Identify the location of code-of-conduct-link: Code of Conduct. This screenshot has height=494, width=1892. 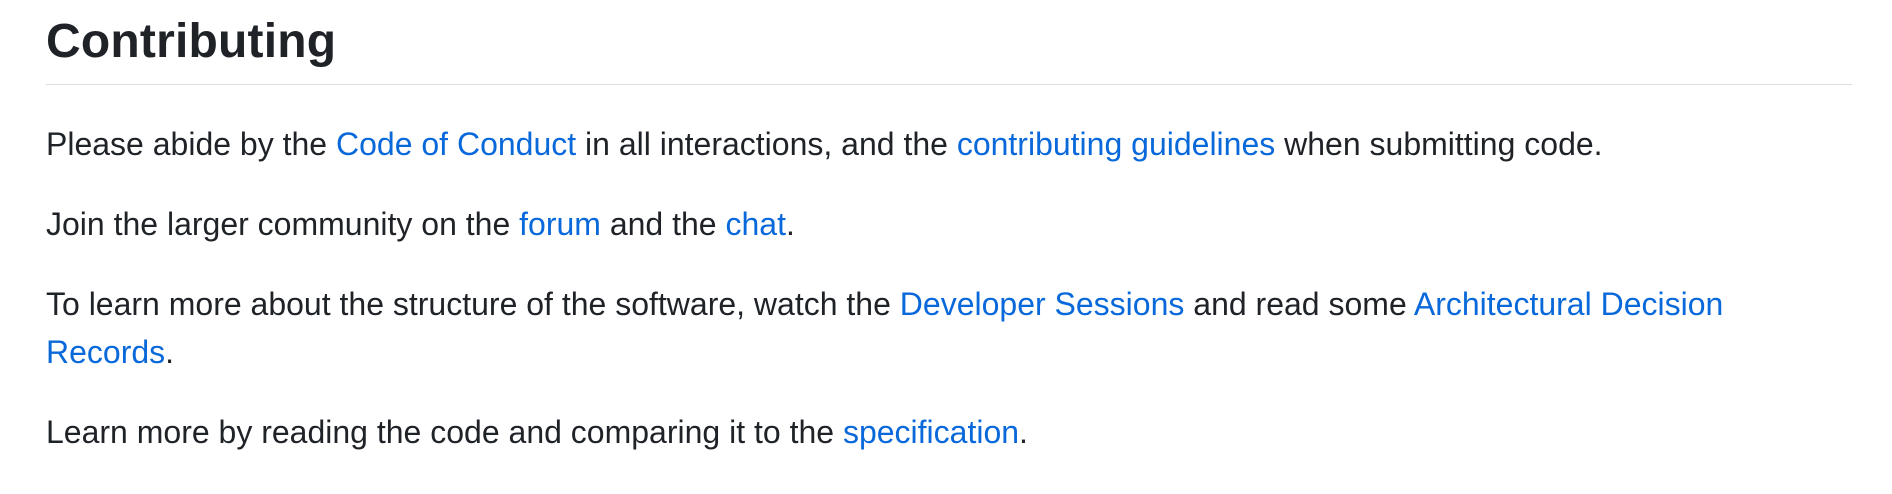
(456, 144).